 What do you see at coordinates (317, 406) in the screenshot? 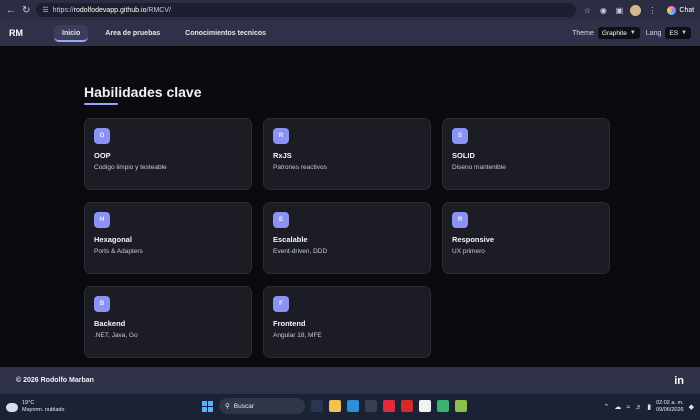
I see `task-view-icon` at bounding box center [317, 406].